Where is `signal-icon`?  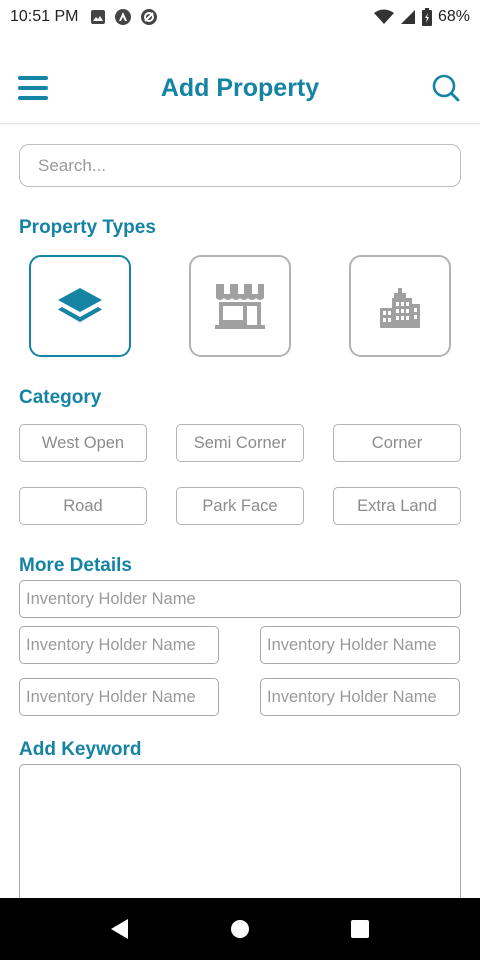
signal-icon is located at coordinates (407, 17).